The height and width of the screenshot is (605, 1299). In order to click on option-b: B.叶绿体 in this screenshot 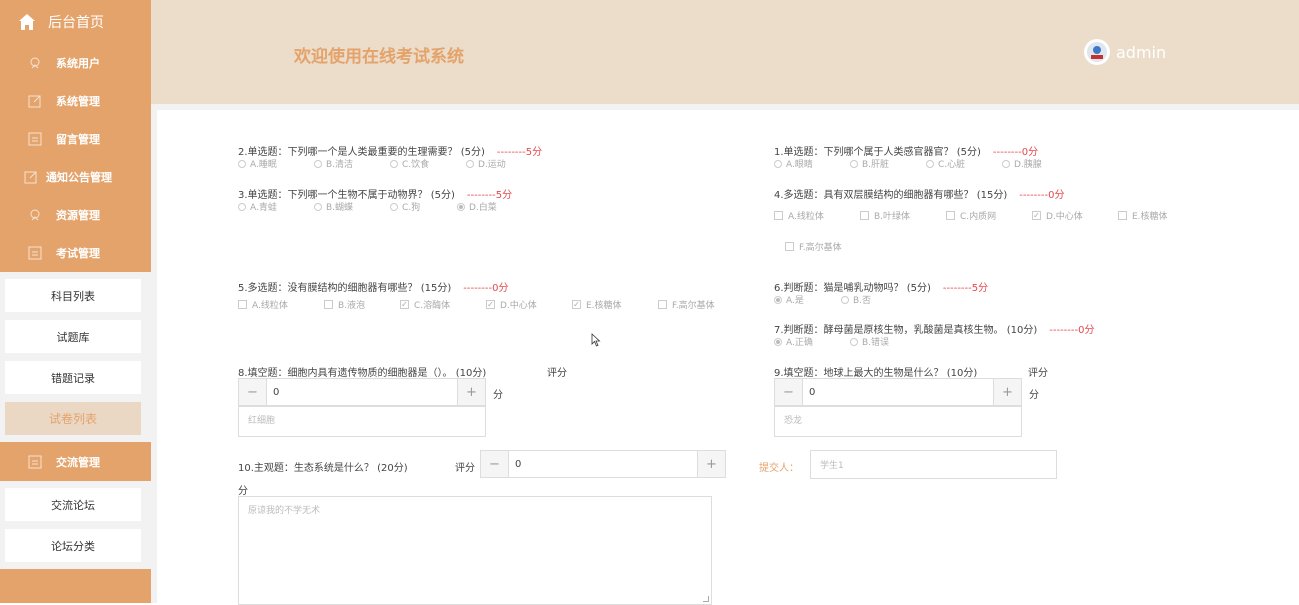, I will do `click(903, 215)`.